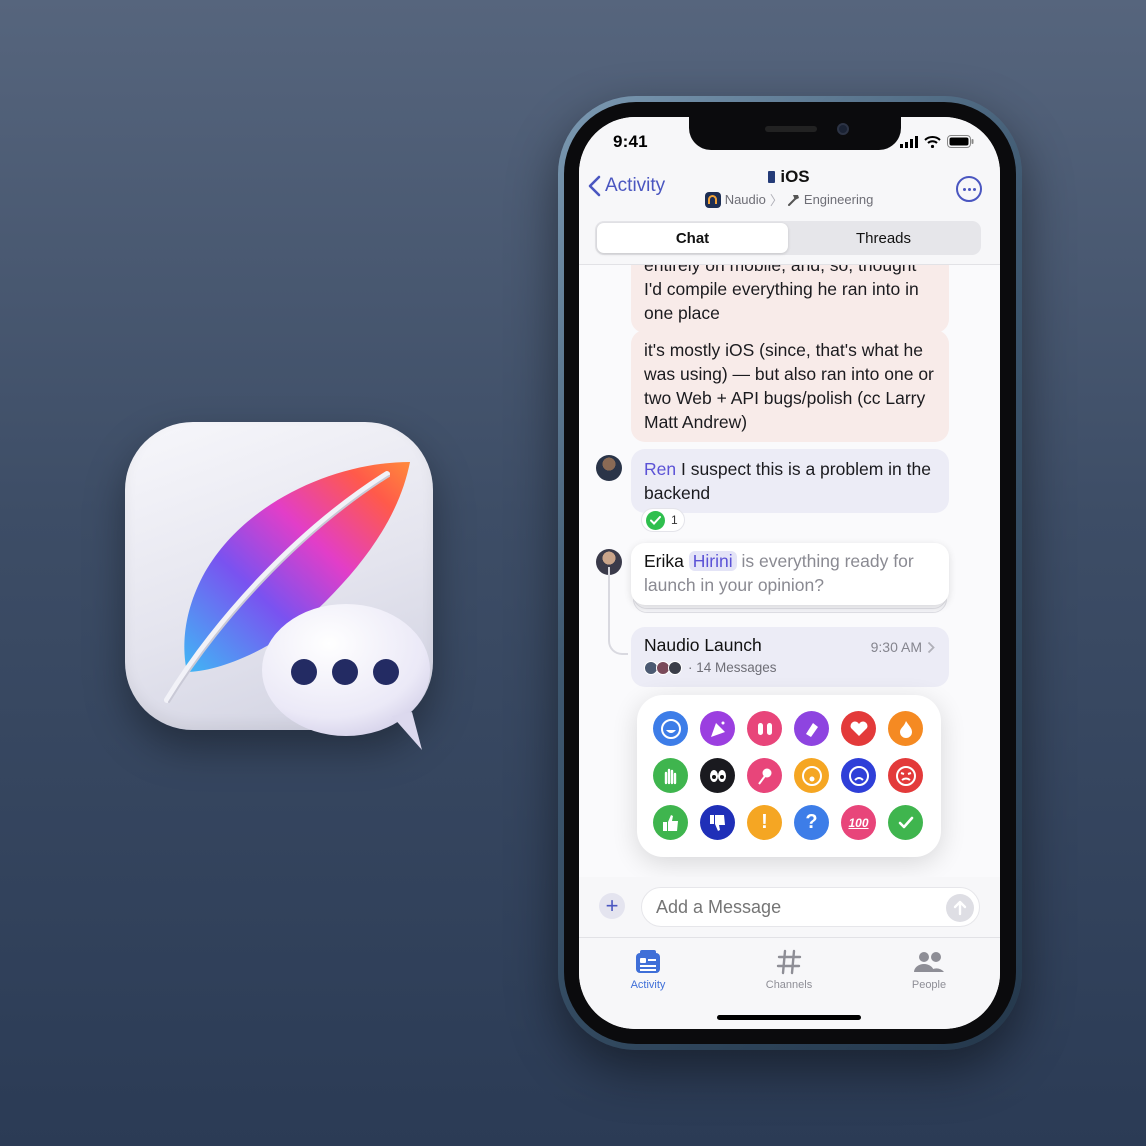  Describe the element at coordinates (905, 775) in the screenshot. I see `angry-icon` at that location.